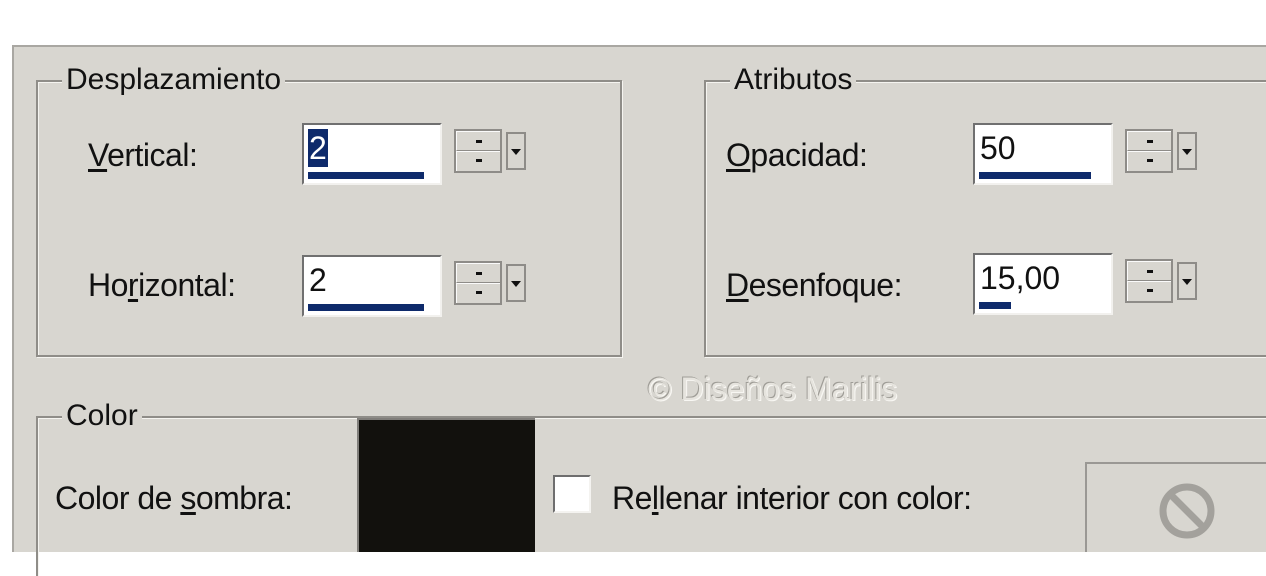 Image resolution: width=1266 pixels, height=576 pixels. I want to click on horizontal-level-bar, so click(366, 307).